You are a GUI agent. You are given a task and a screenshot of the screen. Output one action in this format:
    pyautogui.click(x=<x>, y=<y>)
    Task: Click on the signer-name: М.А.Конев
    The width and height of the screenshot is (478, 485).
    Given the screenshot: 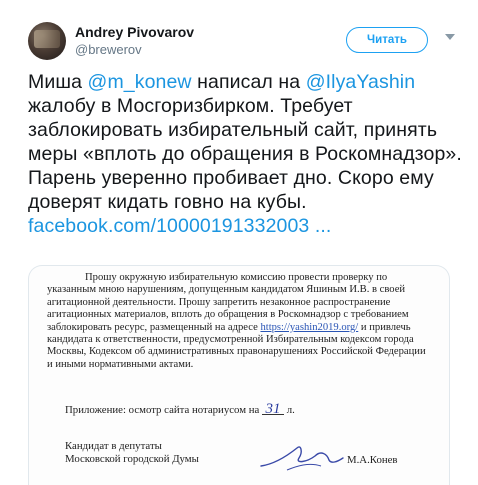 What is the action you would take?
    pyautogui.click(x=372, y=460)
    